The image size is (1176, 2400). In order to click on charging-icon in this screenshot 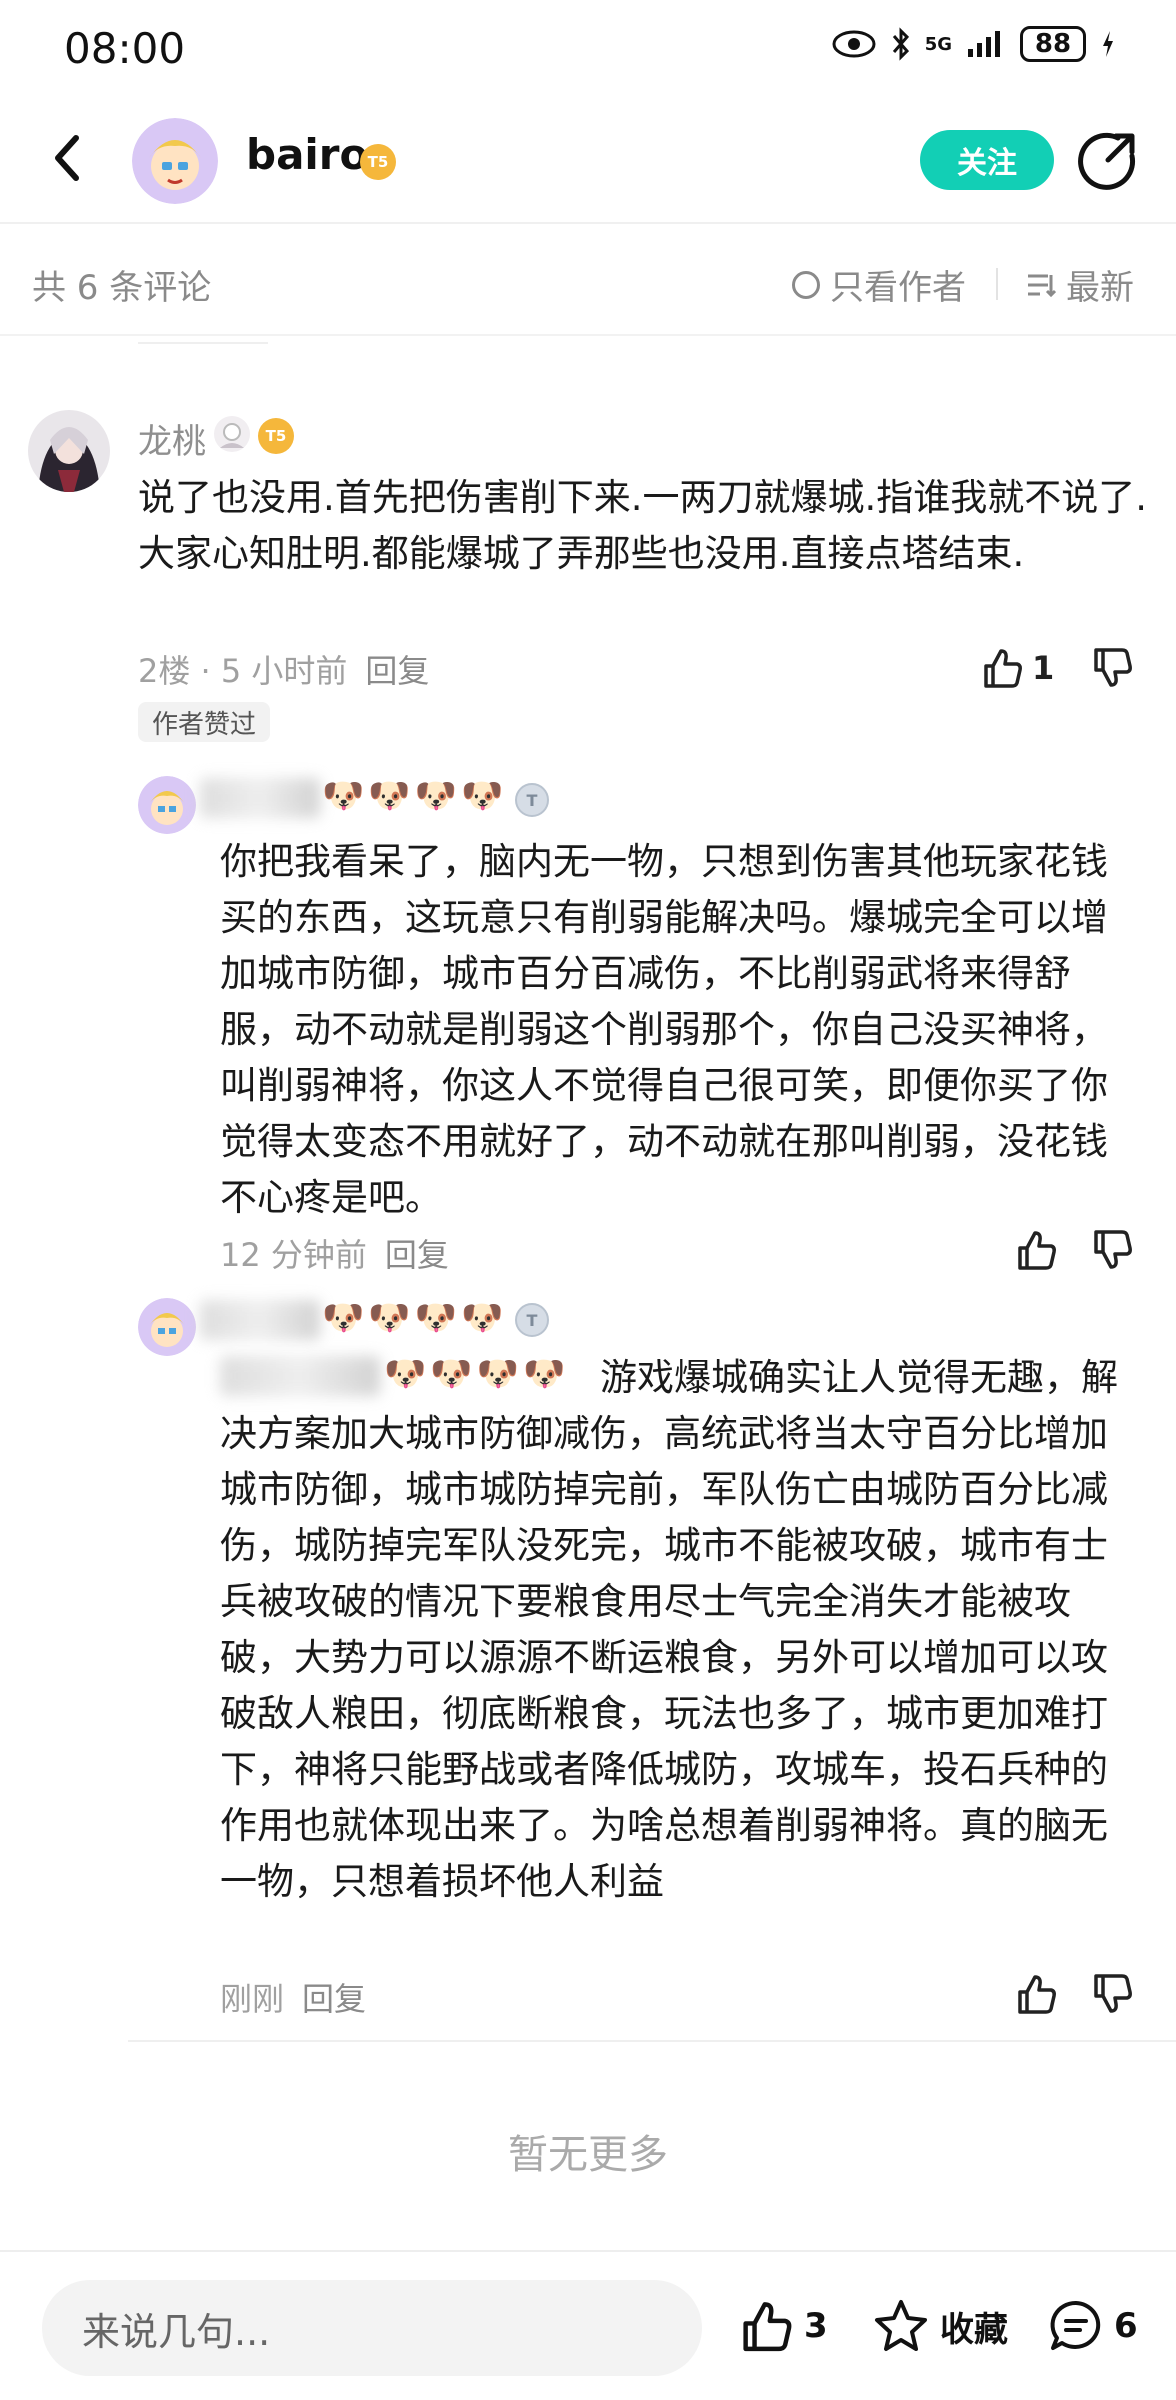, I will do `click(1108, 44)`.